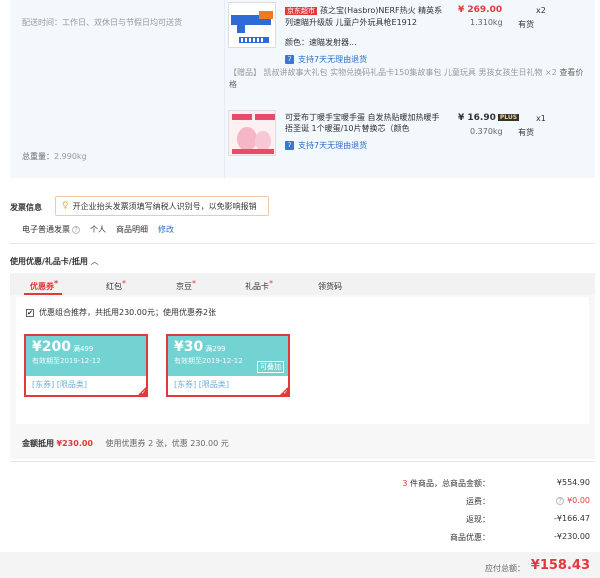  I want to click on goods-total-row: 3 件商品，总商品金额： ¥554.90, so click(410, 483).